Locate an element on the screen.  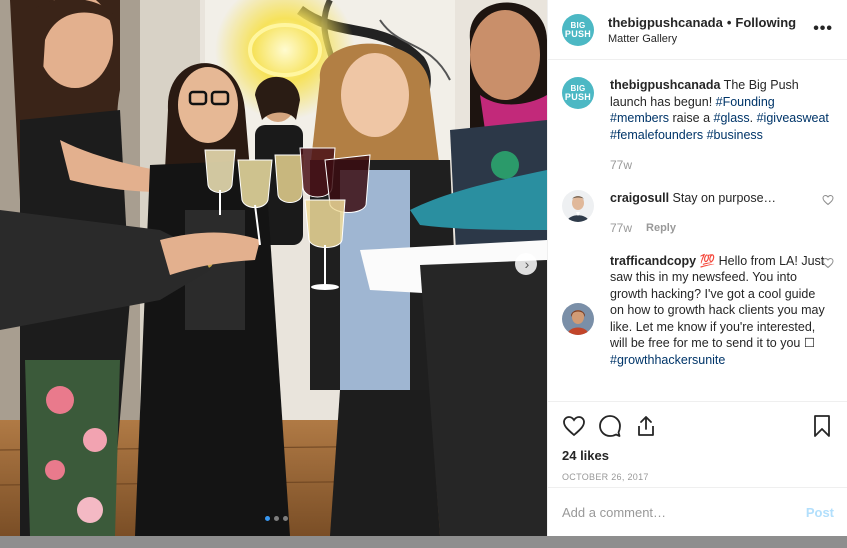
post-actions: 24 likes OCTOBER 26, 2017 is located at coordinates (697, 441).